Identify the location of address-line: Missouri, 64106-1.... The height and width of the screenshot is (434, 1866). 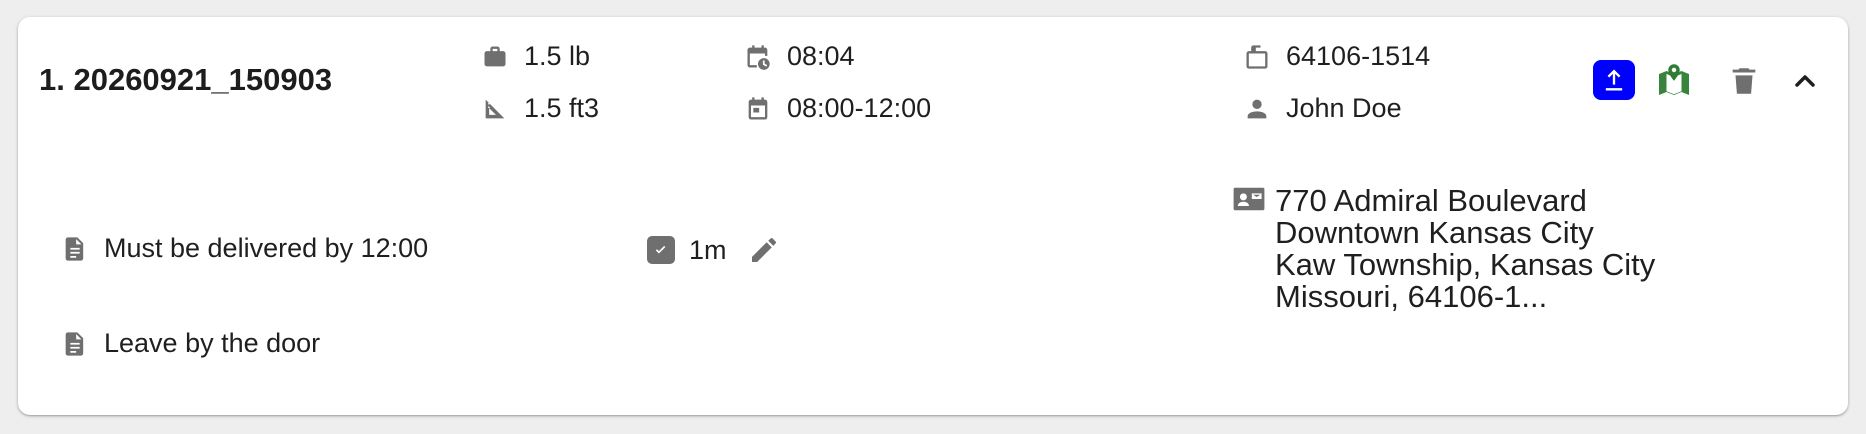
(1411, 296).